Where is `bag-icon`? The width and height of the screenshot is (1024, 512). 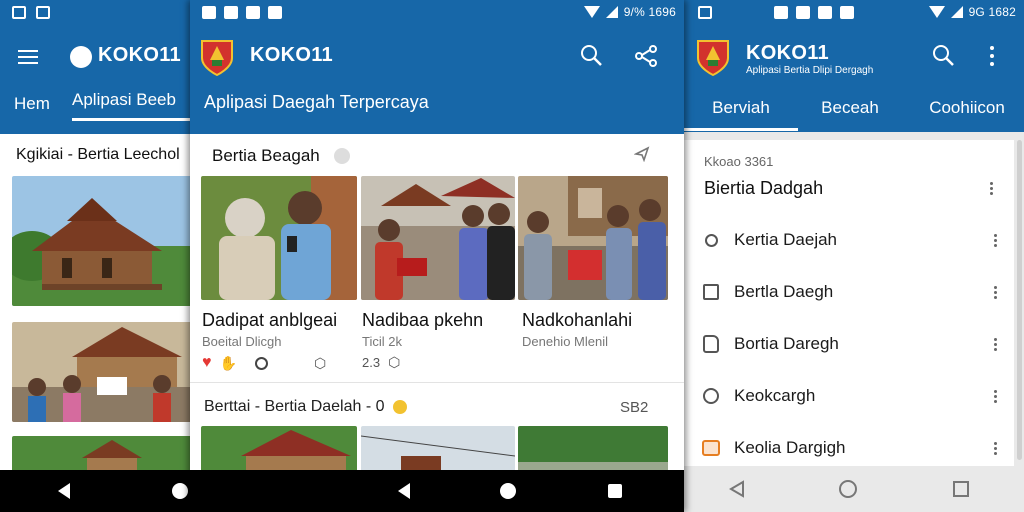 bag-icon is located at coordinates (711, 448).